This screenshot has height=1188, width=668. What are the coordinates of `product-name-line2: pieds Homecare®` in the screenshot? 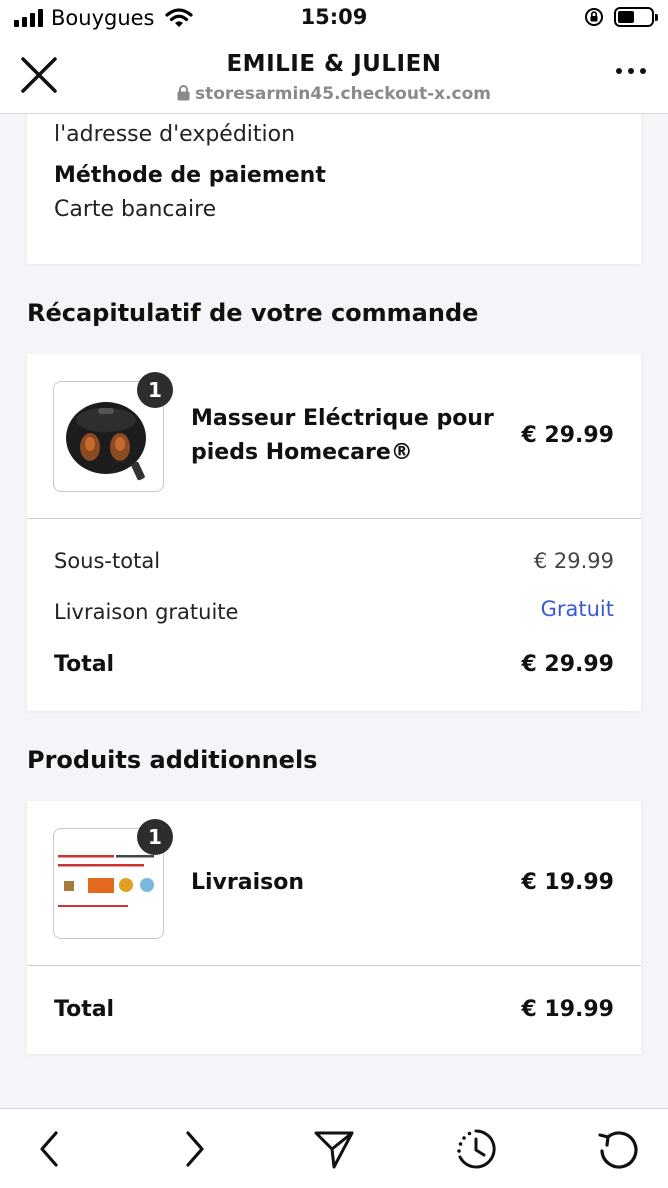 It's located at (302, 452).